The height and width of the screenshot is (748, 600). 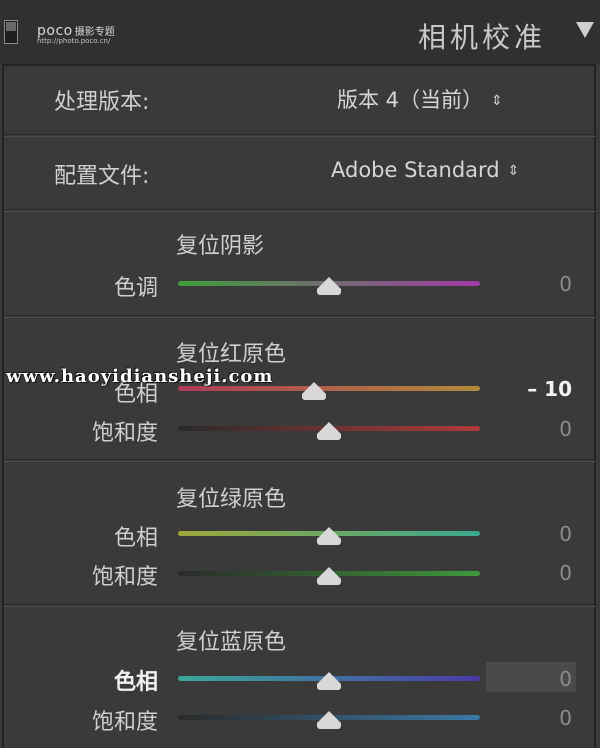 I want to click on blue-saturation-thumb, so click(x=329, y=720).